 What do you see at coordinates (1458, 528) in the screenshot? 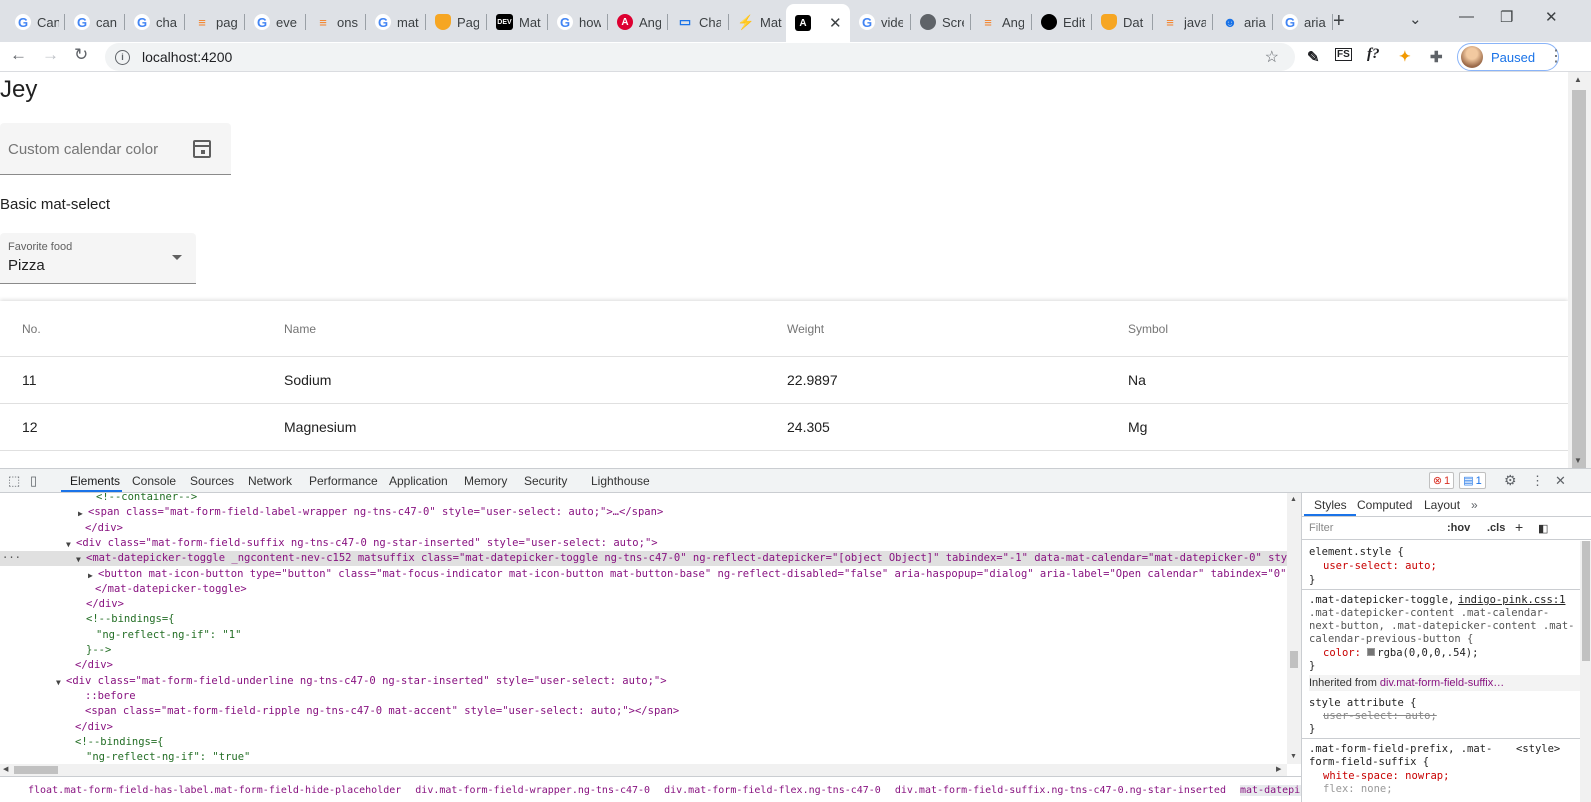
I see `hov-button: :hov` at bounding box center [1458, 528].